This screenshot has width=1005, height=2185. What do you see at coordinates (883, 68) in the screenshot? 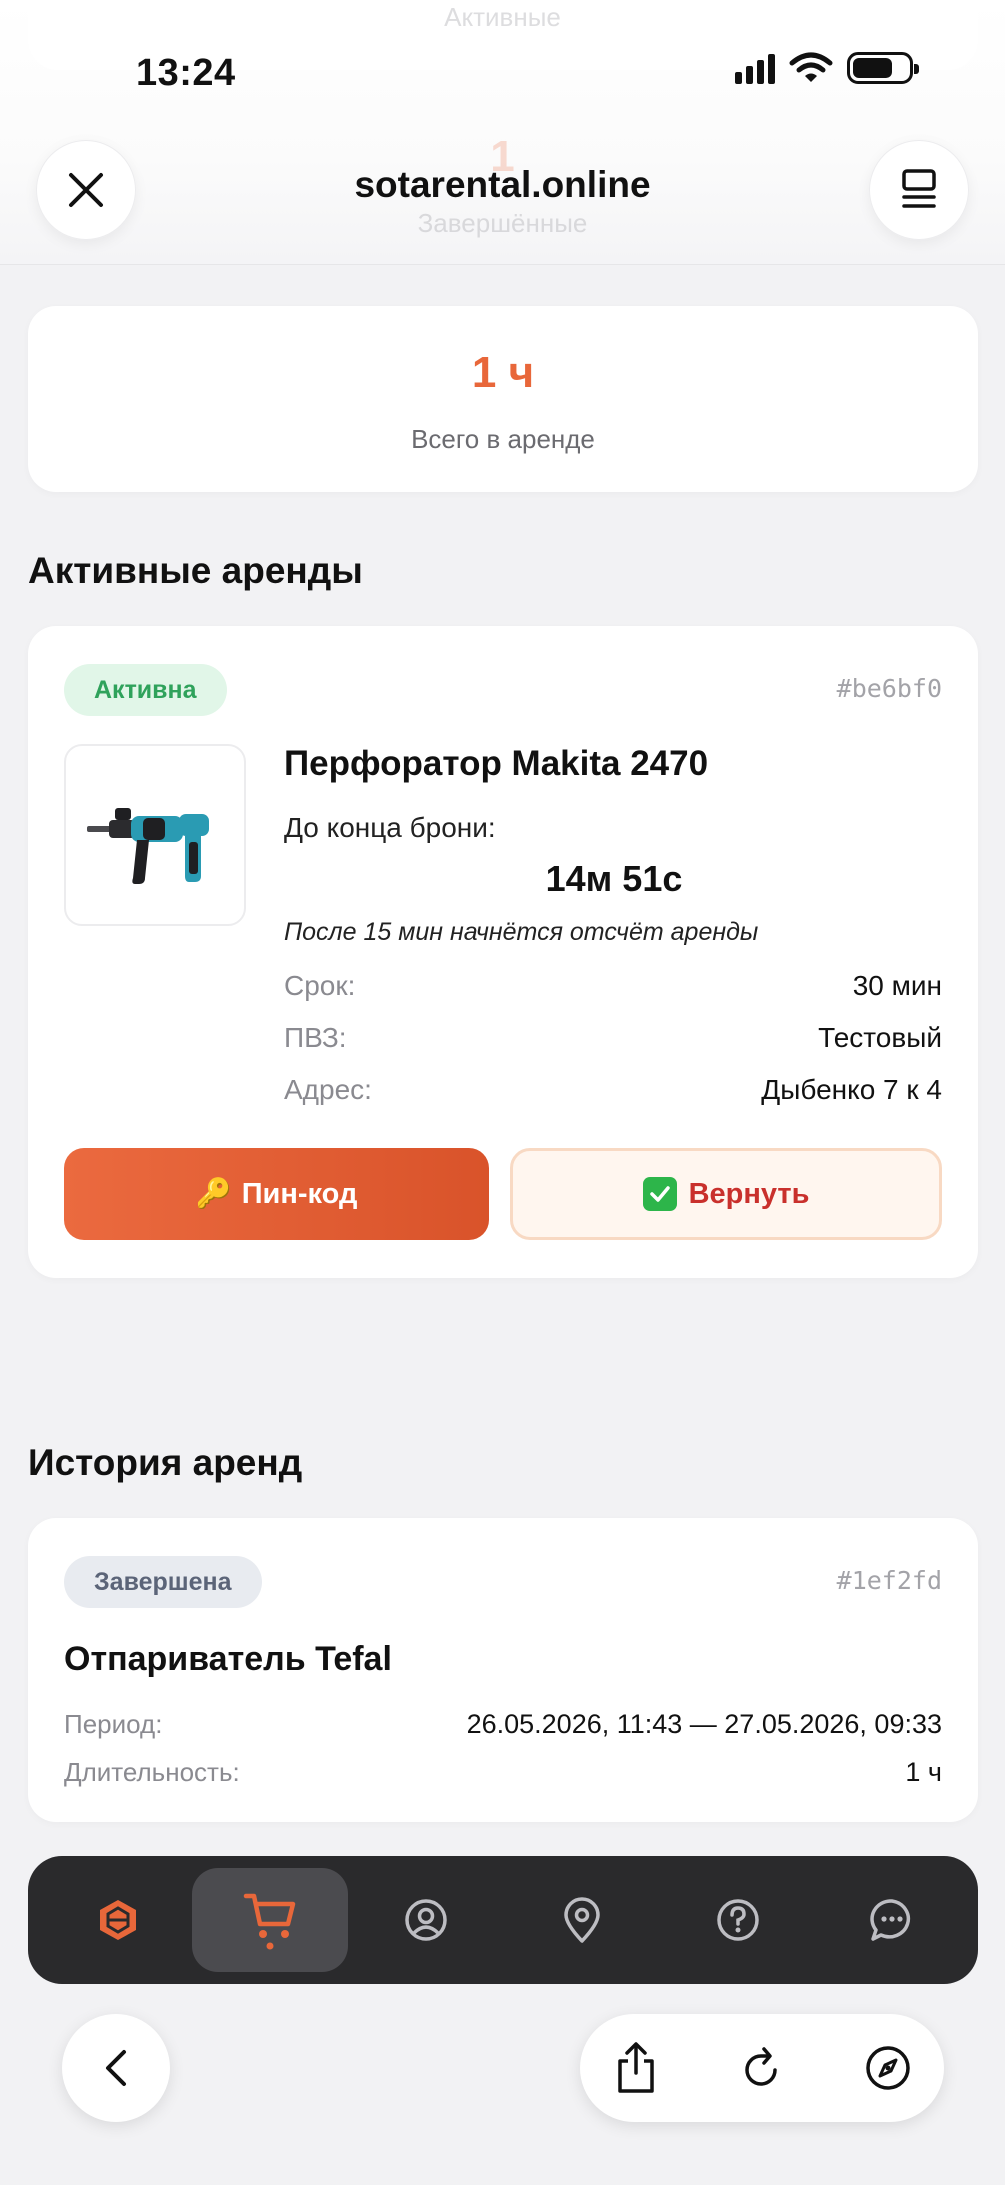
I see `battery-icon` at bounding box center [883, 68].